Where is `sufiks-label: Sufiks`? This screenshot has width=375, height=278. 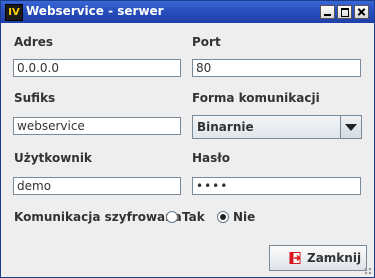
sufiks-label: Sufiks is located at coordinates (35, 98).